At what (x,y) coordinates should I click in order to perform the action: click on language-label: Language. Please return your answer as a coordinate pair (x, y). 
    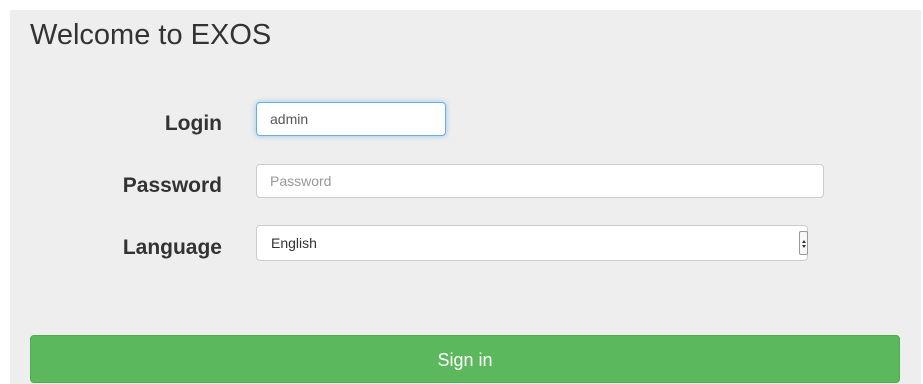
    Looking at the image, I should click on (172, 247).